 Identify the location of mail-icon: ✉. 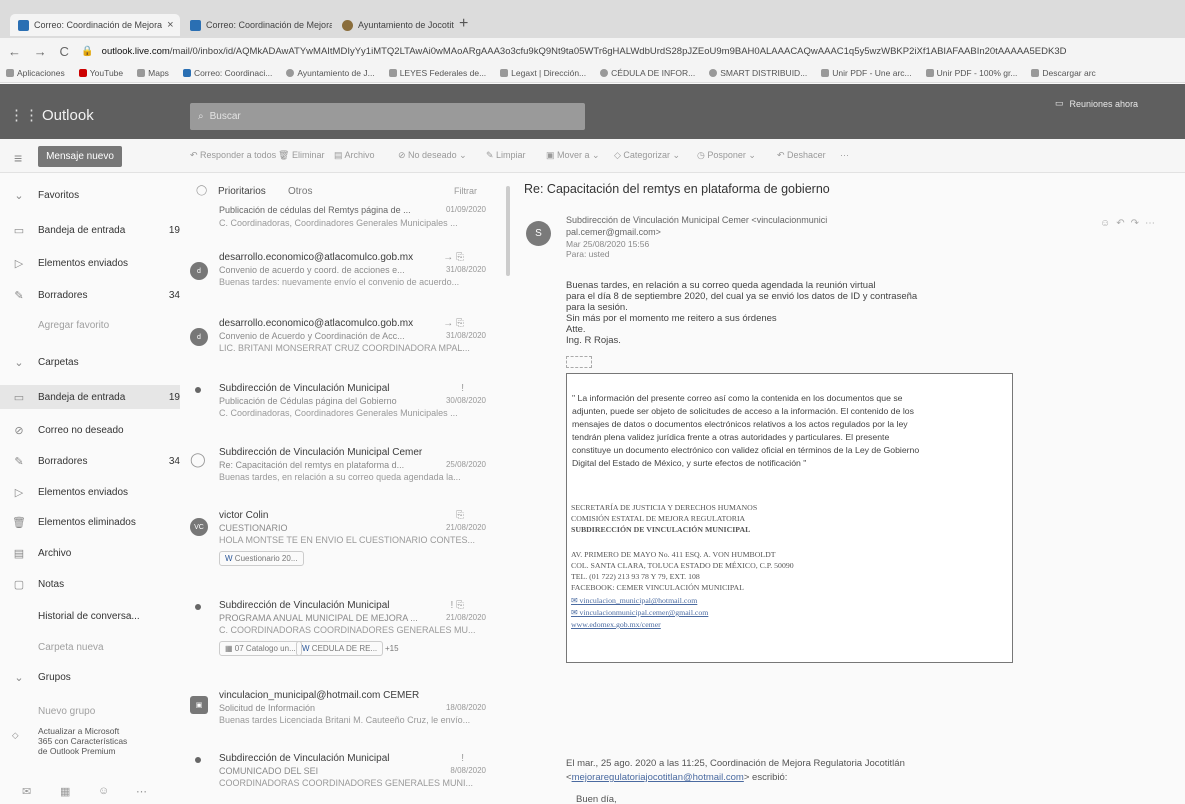
(26, 791).